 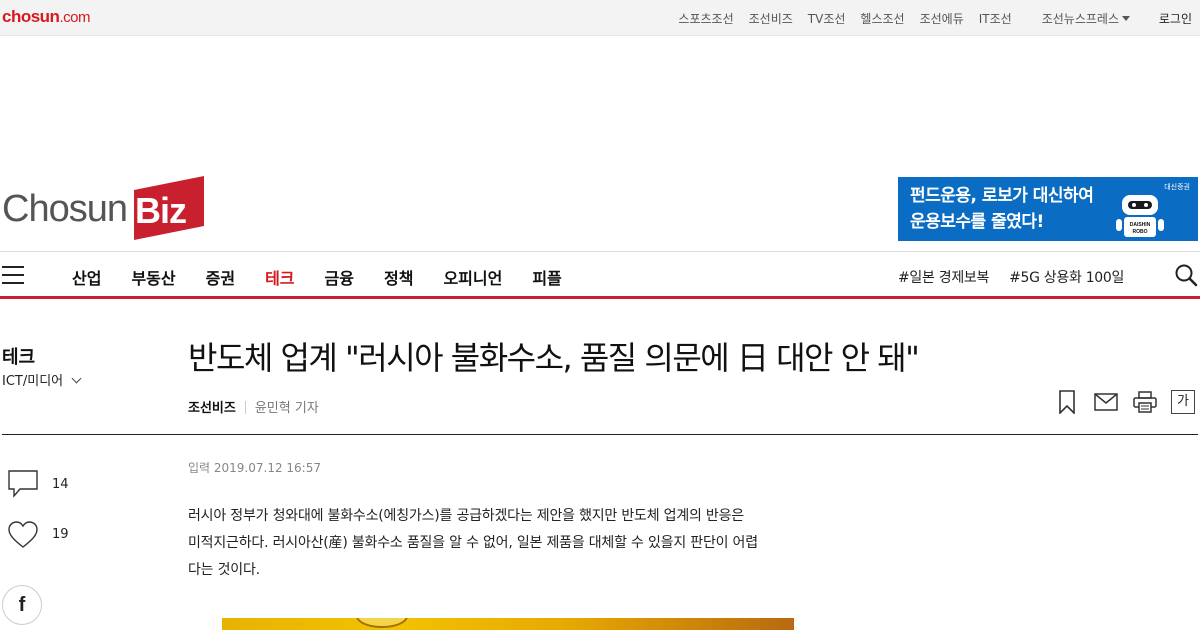 What do you see at coordinates (1175, 18) in the screenshot?
I see `login-link: 로그인` at bounding box center [1175, 18].